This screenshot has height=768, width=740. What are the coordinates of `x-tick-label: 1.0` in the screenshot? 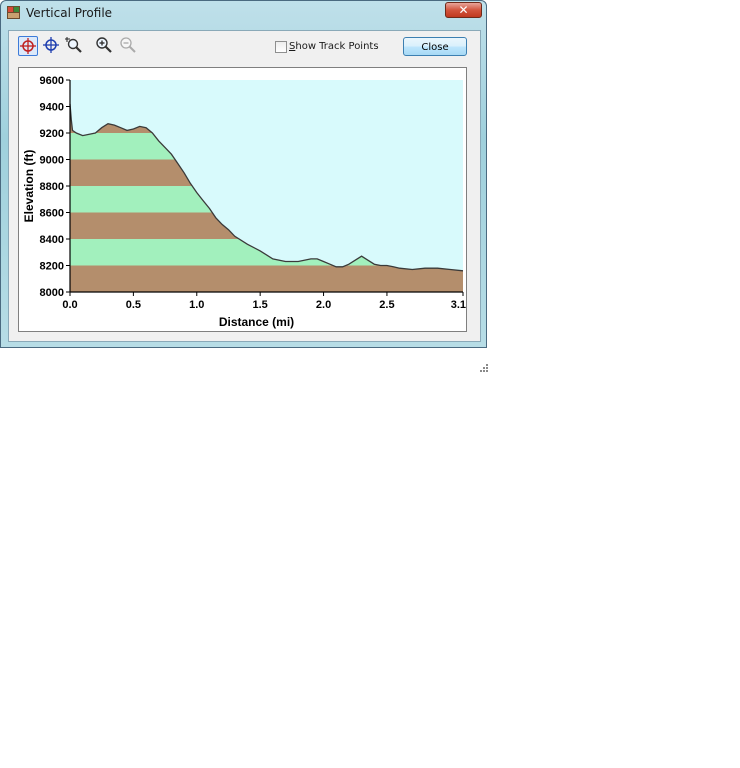 It's located at (196, 305).